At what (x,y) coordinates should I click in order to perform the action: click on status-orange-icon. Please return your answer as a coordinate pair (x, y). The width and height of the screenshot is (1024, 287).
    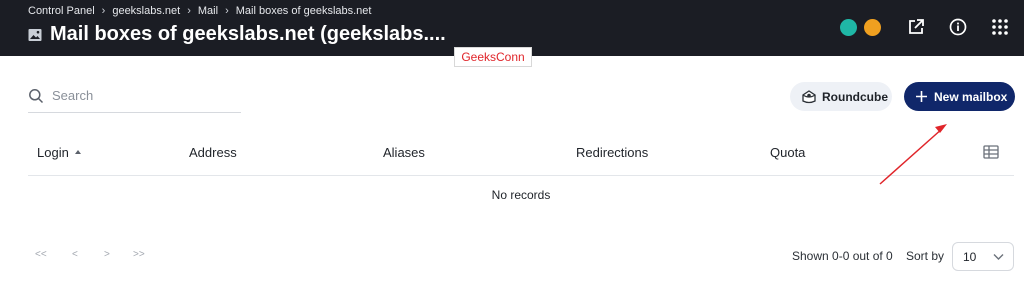
    Looking at the image, I should click on (872, 27).